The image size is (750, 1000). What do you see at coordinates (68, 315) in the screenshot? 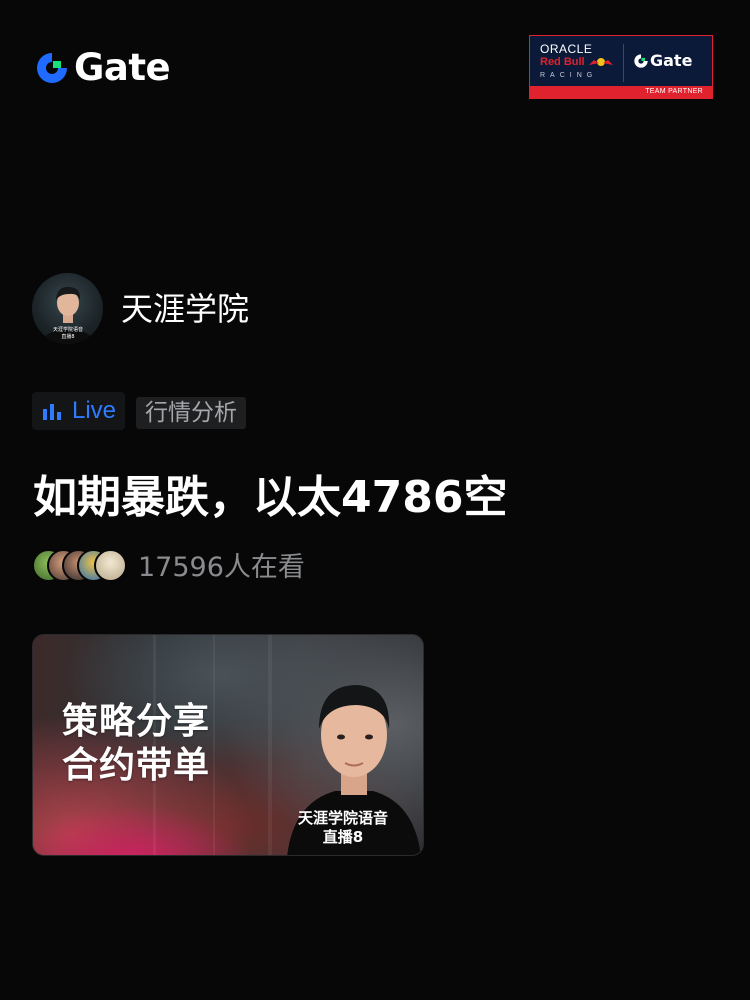
I see `host-avatar-image: 天涯学院语音 直播8` at bounding box center [68, 315].